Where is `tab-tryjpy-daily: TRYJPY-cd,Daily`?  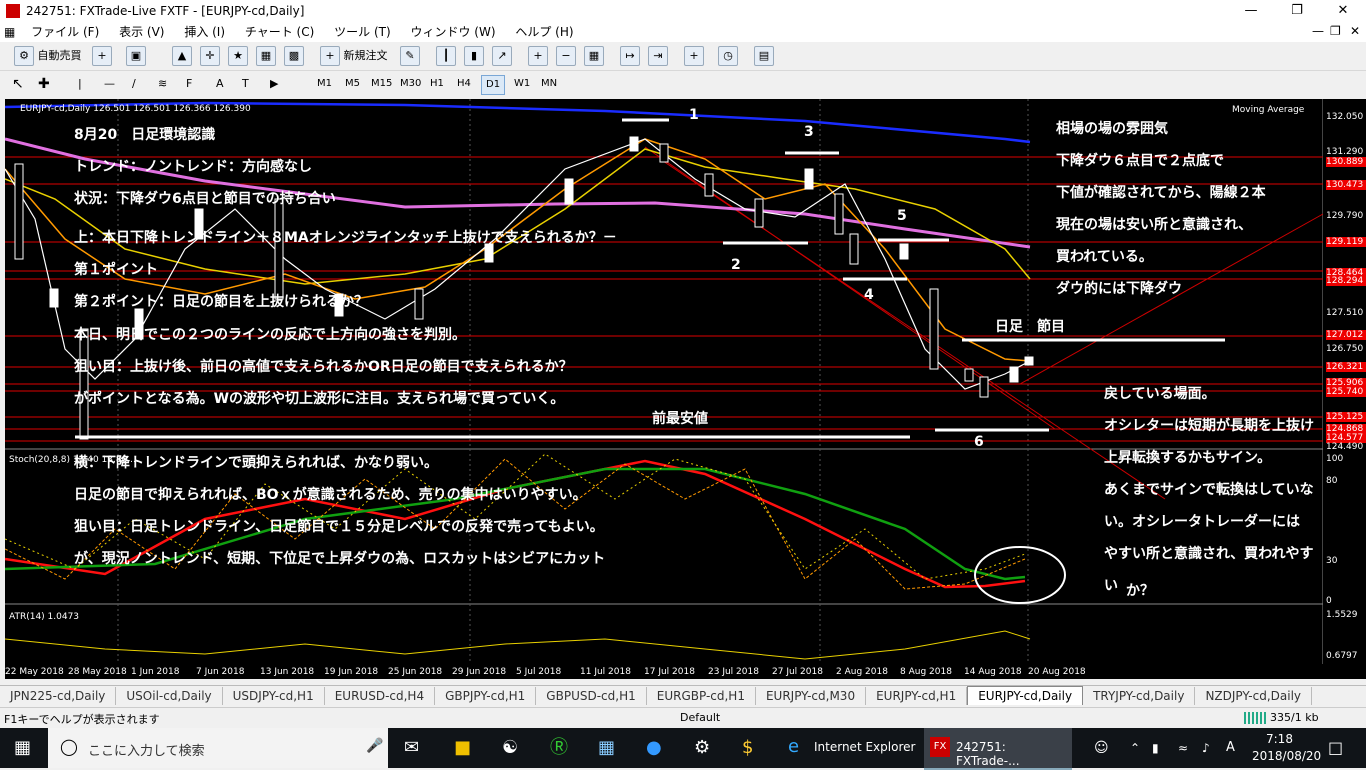
tab-tryjpy-daily: TRYJPY-cd,Daily is located at coordinates (1139, 696).